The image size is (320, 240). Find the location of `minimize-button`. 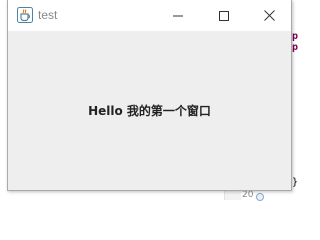

minimize-button is located at coordinates (178, 15).